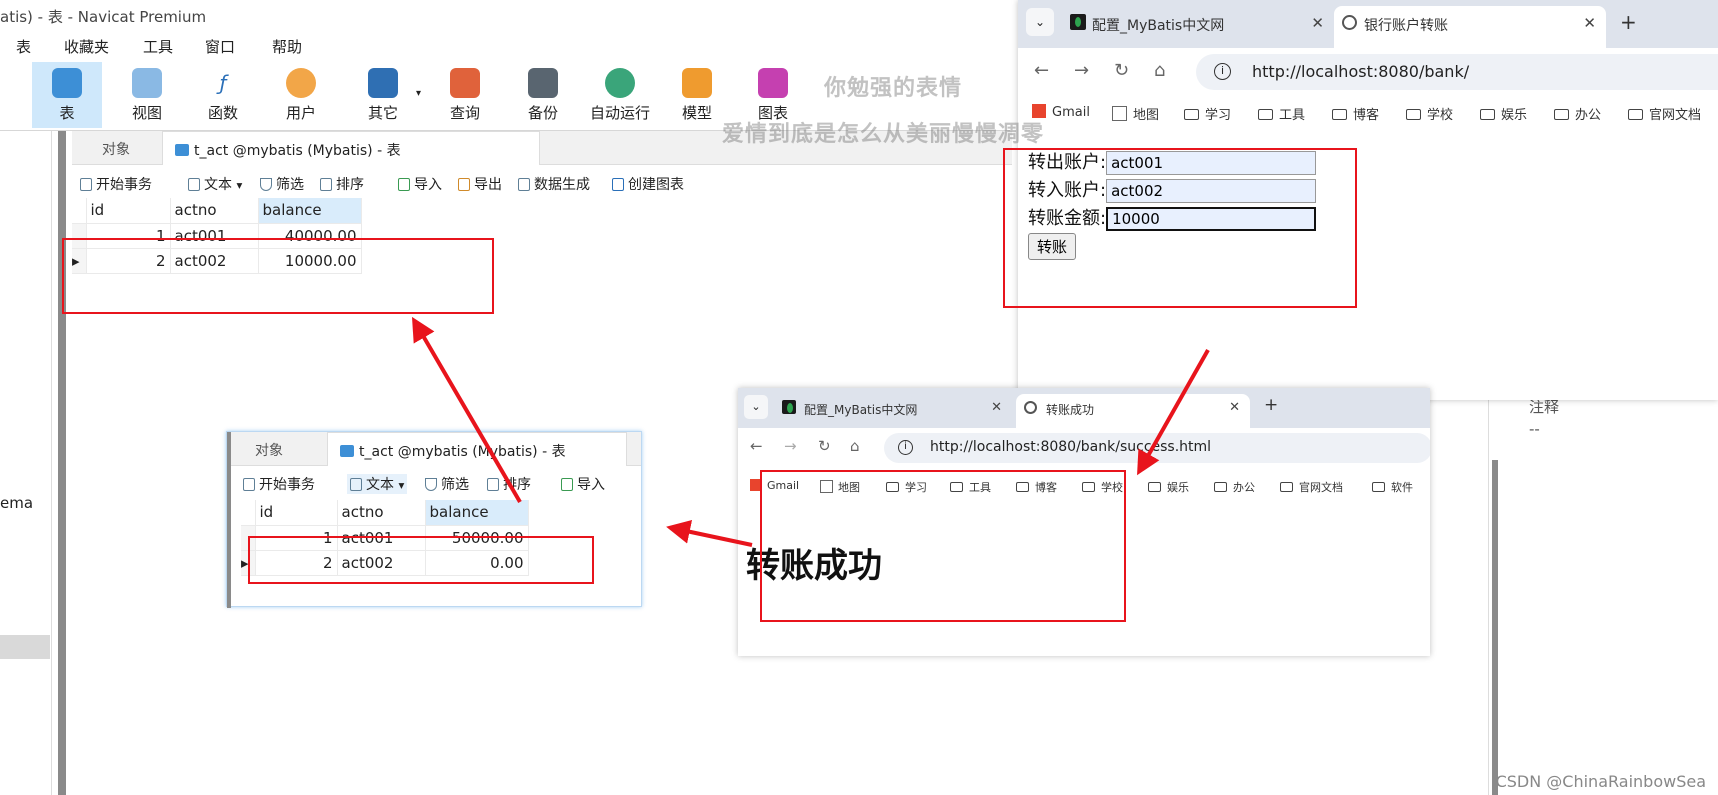 Image resolution: width=1718 pixels, height=795 pixels. Describe the element at coordinates (1600, 781) in the screenshot. I see `credit-text: CSDN @ChinaRainbowSea` at that location.